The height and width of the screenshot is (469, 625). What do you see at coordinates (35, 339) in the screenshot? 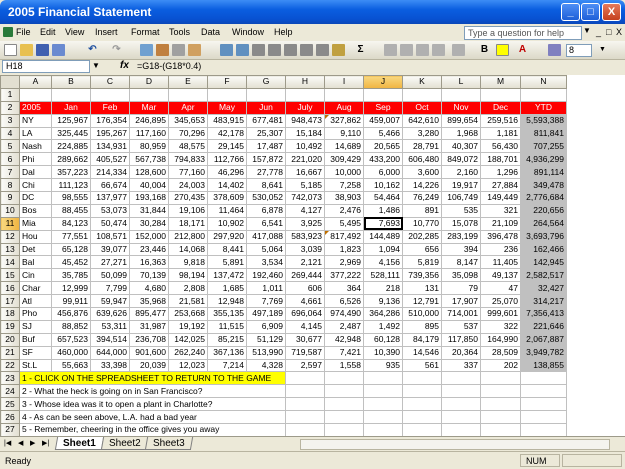
I see `city-cell: Buf` at bounding box center [35, 339].